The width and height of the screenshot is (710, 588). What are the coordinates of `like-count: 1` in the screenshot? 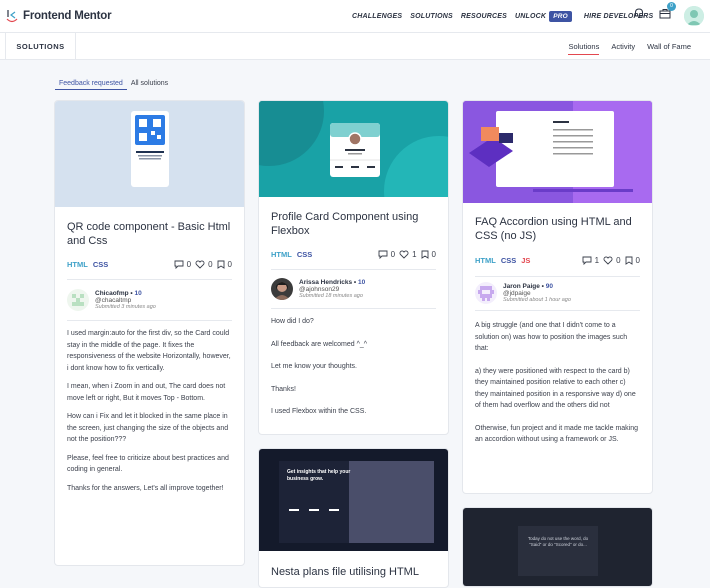 It's located at (414, 254).